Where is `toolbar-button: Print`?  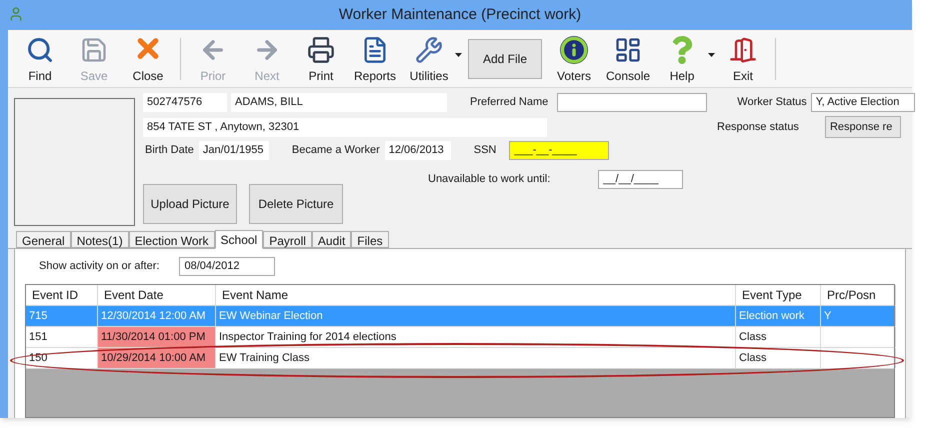 toolbar-button: Print is located at coordinates (321, 58).